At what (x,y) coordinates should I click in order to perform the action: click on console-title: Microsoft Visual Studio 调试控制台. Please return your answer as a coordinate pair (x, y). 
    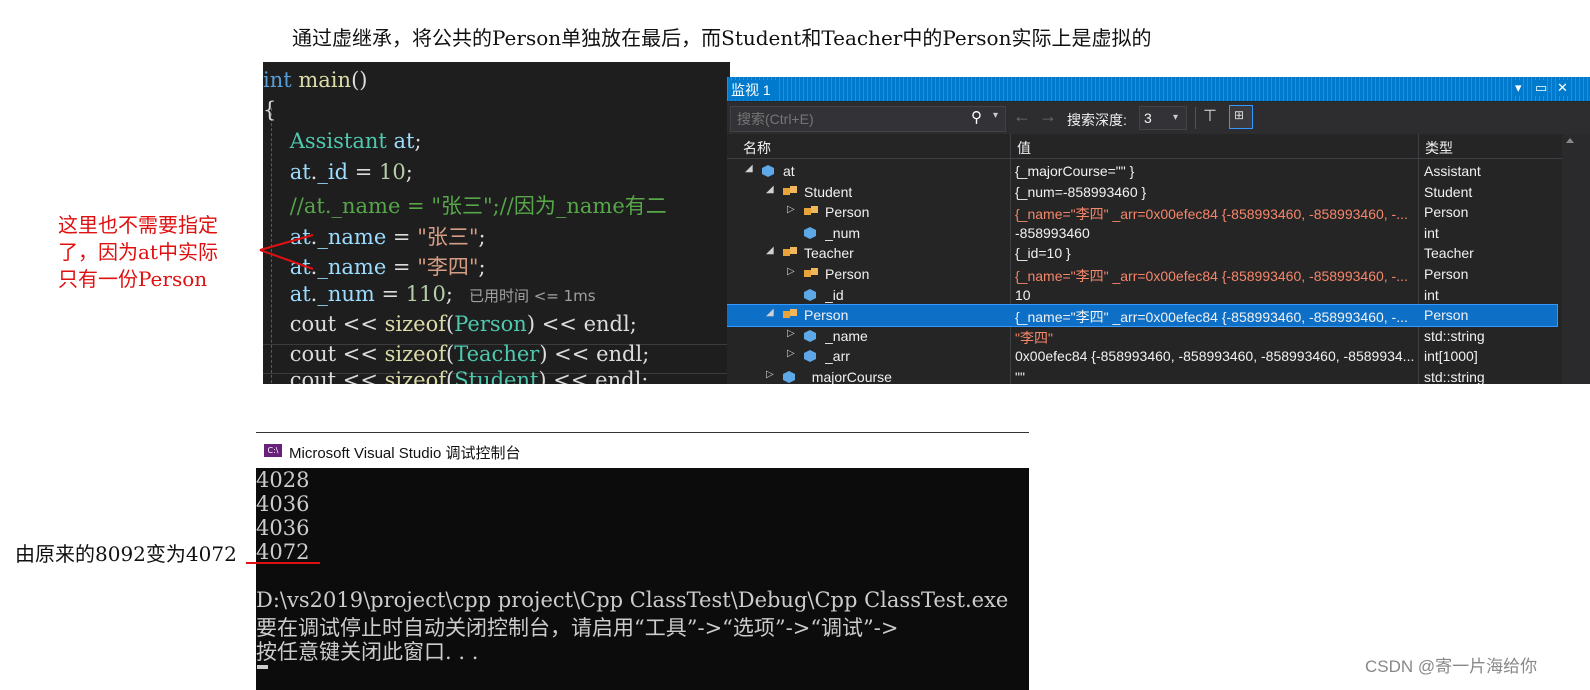
    Looking at the image, I should click on (405, 453).